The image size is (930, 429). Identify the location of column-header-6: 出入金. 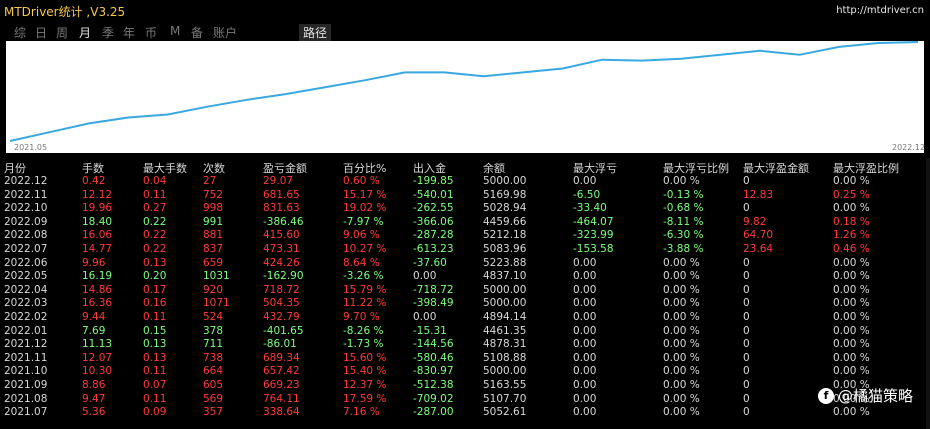
(429, 168).